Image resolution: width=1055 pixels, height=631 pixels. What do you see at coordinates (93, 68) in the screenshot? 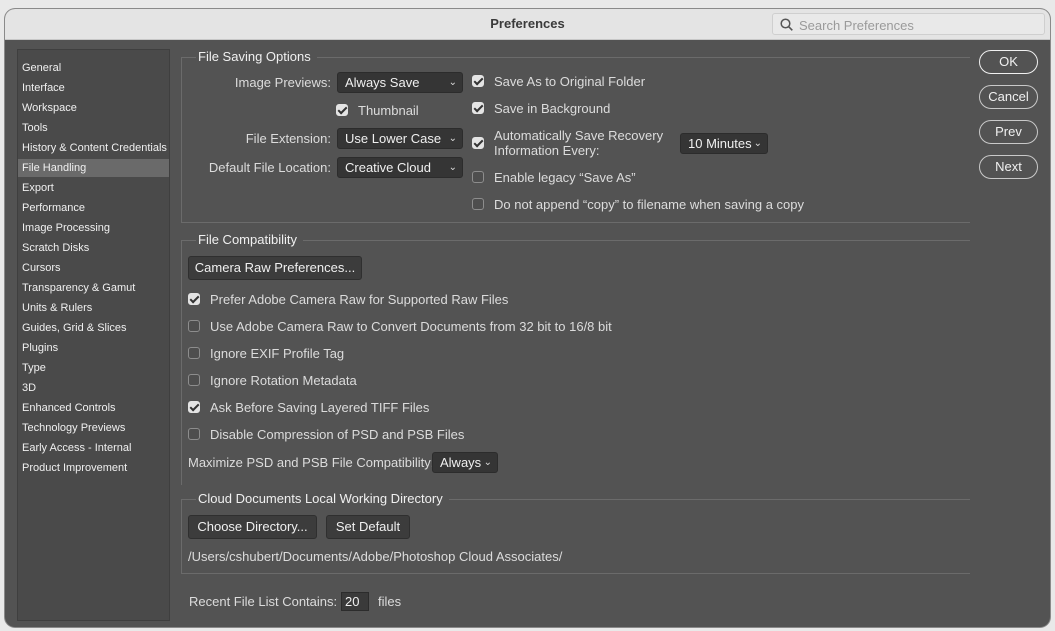
I see `sidebar-item-general: General` at bounding box center [93, 68].